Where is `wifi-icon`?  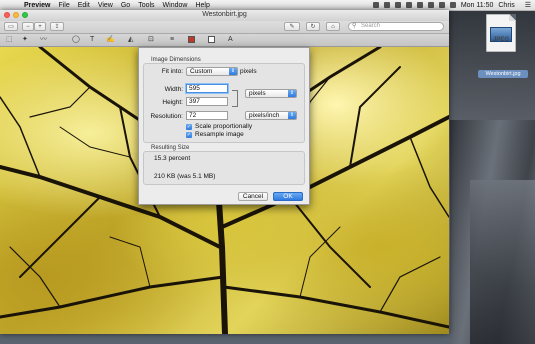
wifi-icon is located at coordinates (430, 5).